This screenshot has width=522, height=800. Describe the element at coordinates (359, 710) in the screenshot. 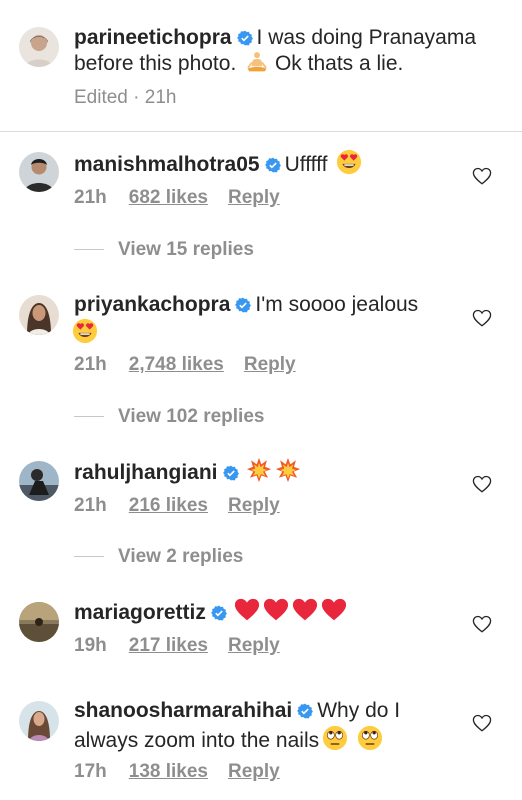

I see `comment-text-line1: Why do I` at that location.